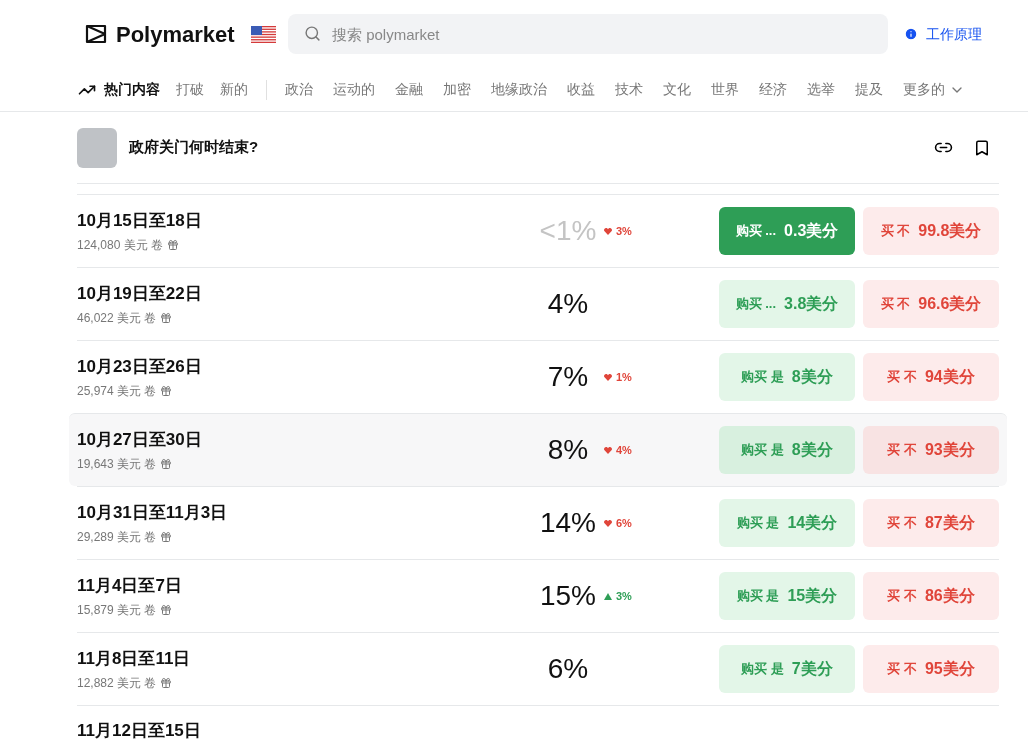 This screenshot has width=1028, height=739. I want to click on buy-no-button: 买 不 99.8美分, so click(931, 231).